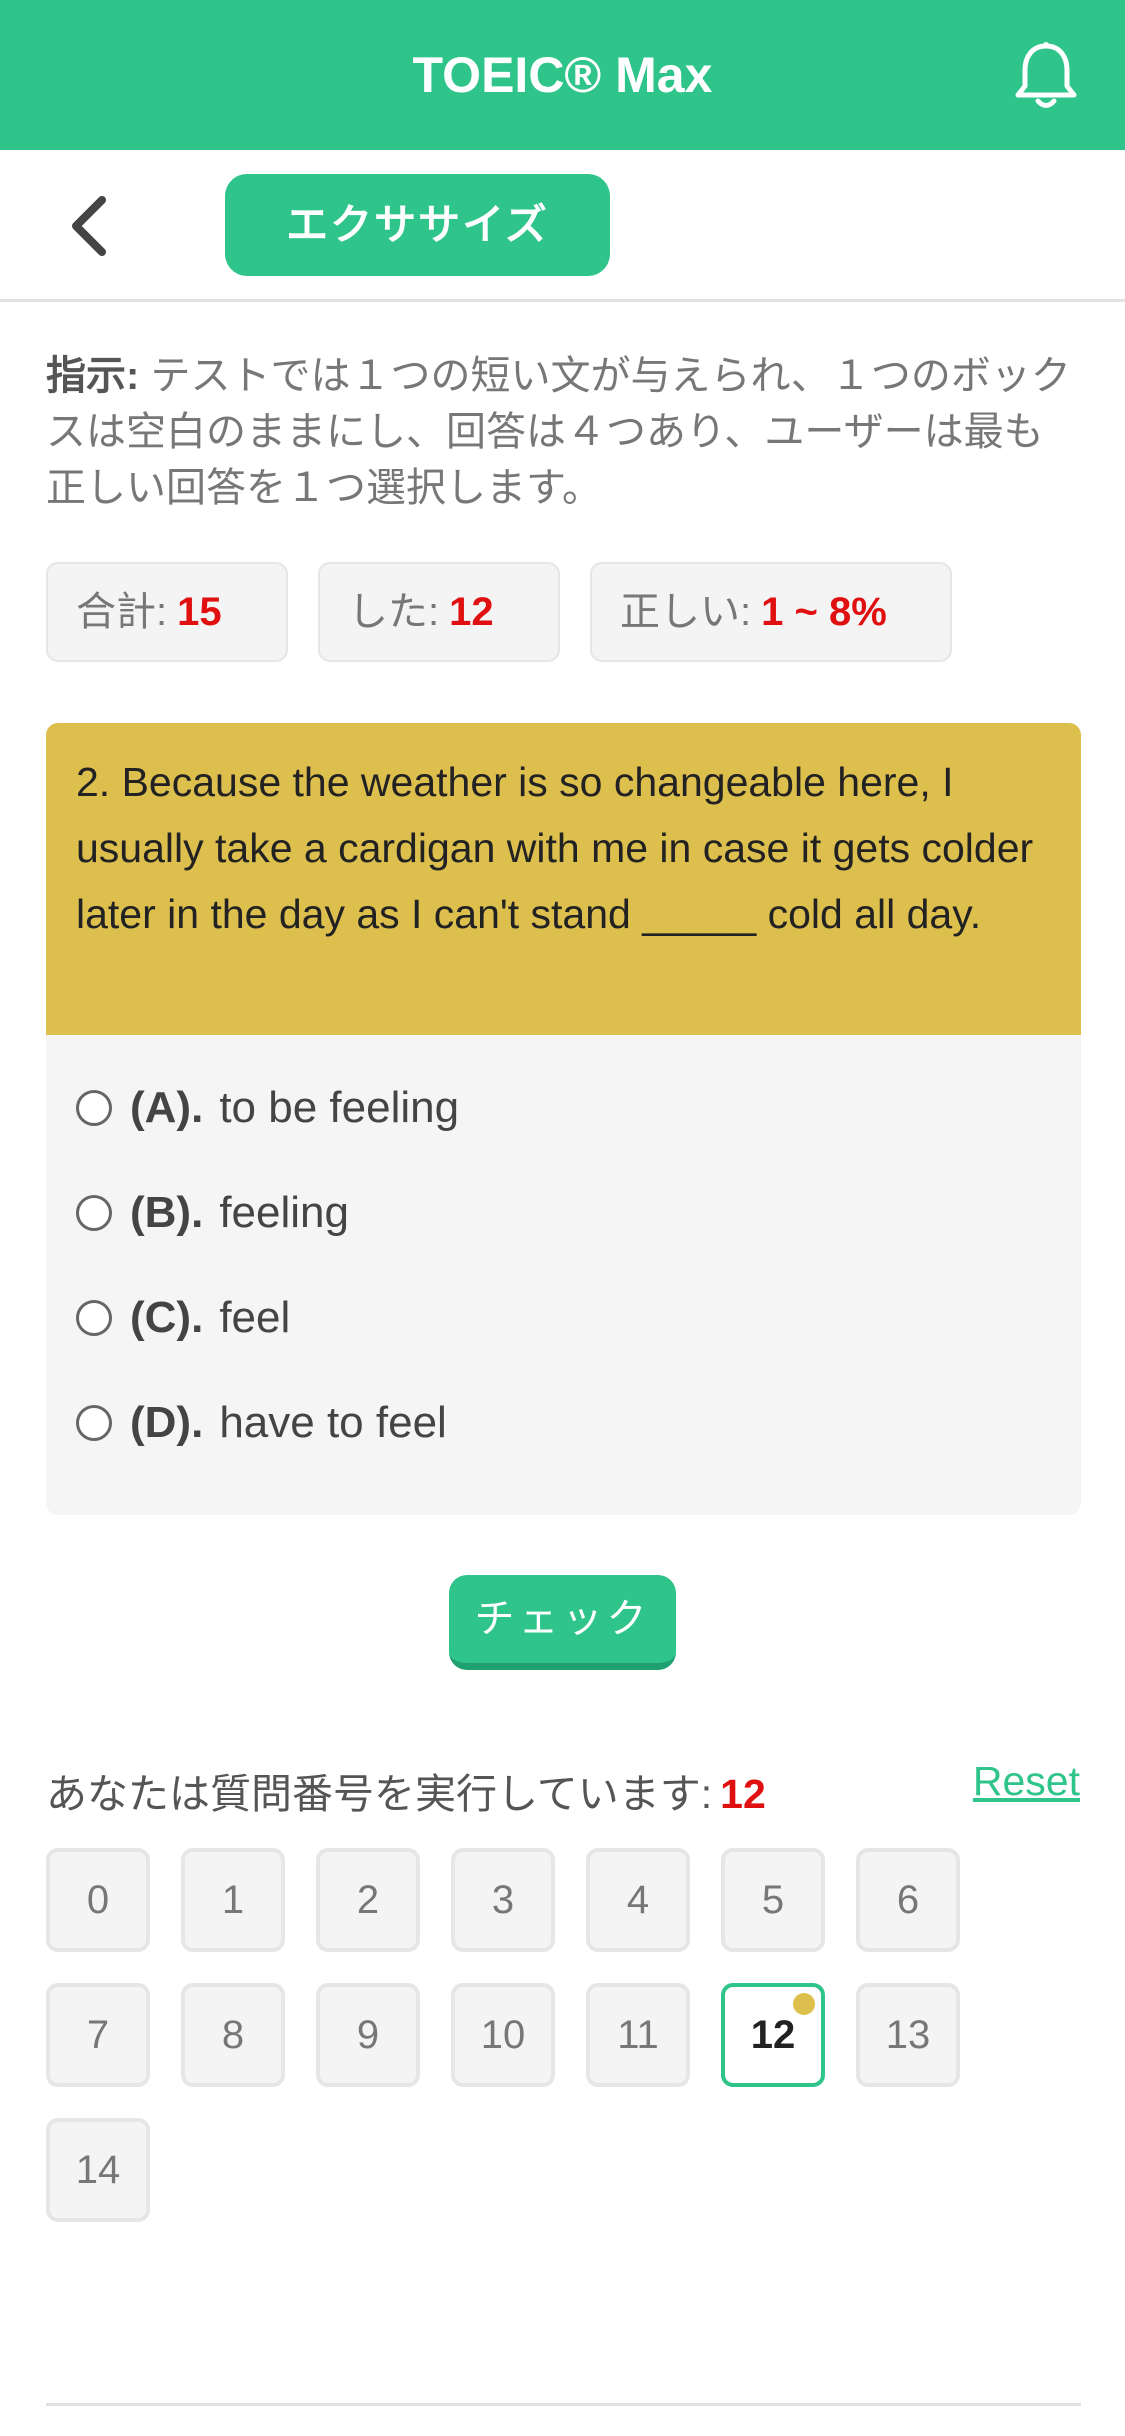 The width and height of the screenshot is (1125, 2436). I want to click on app-title: TOEIC® Max, so click(562, 75).